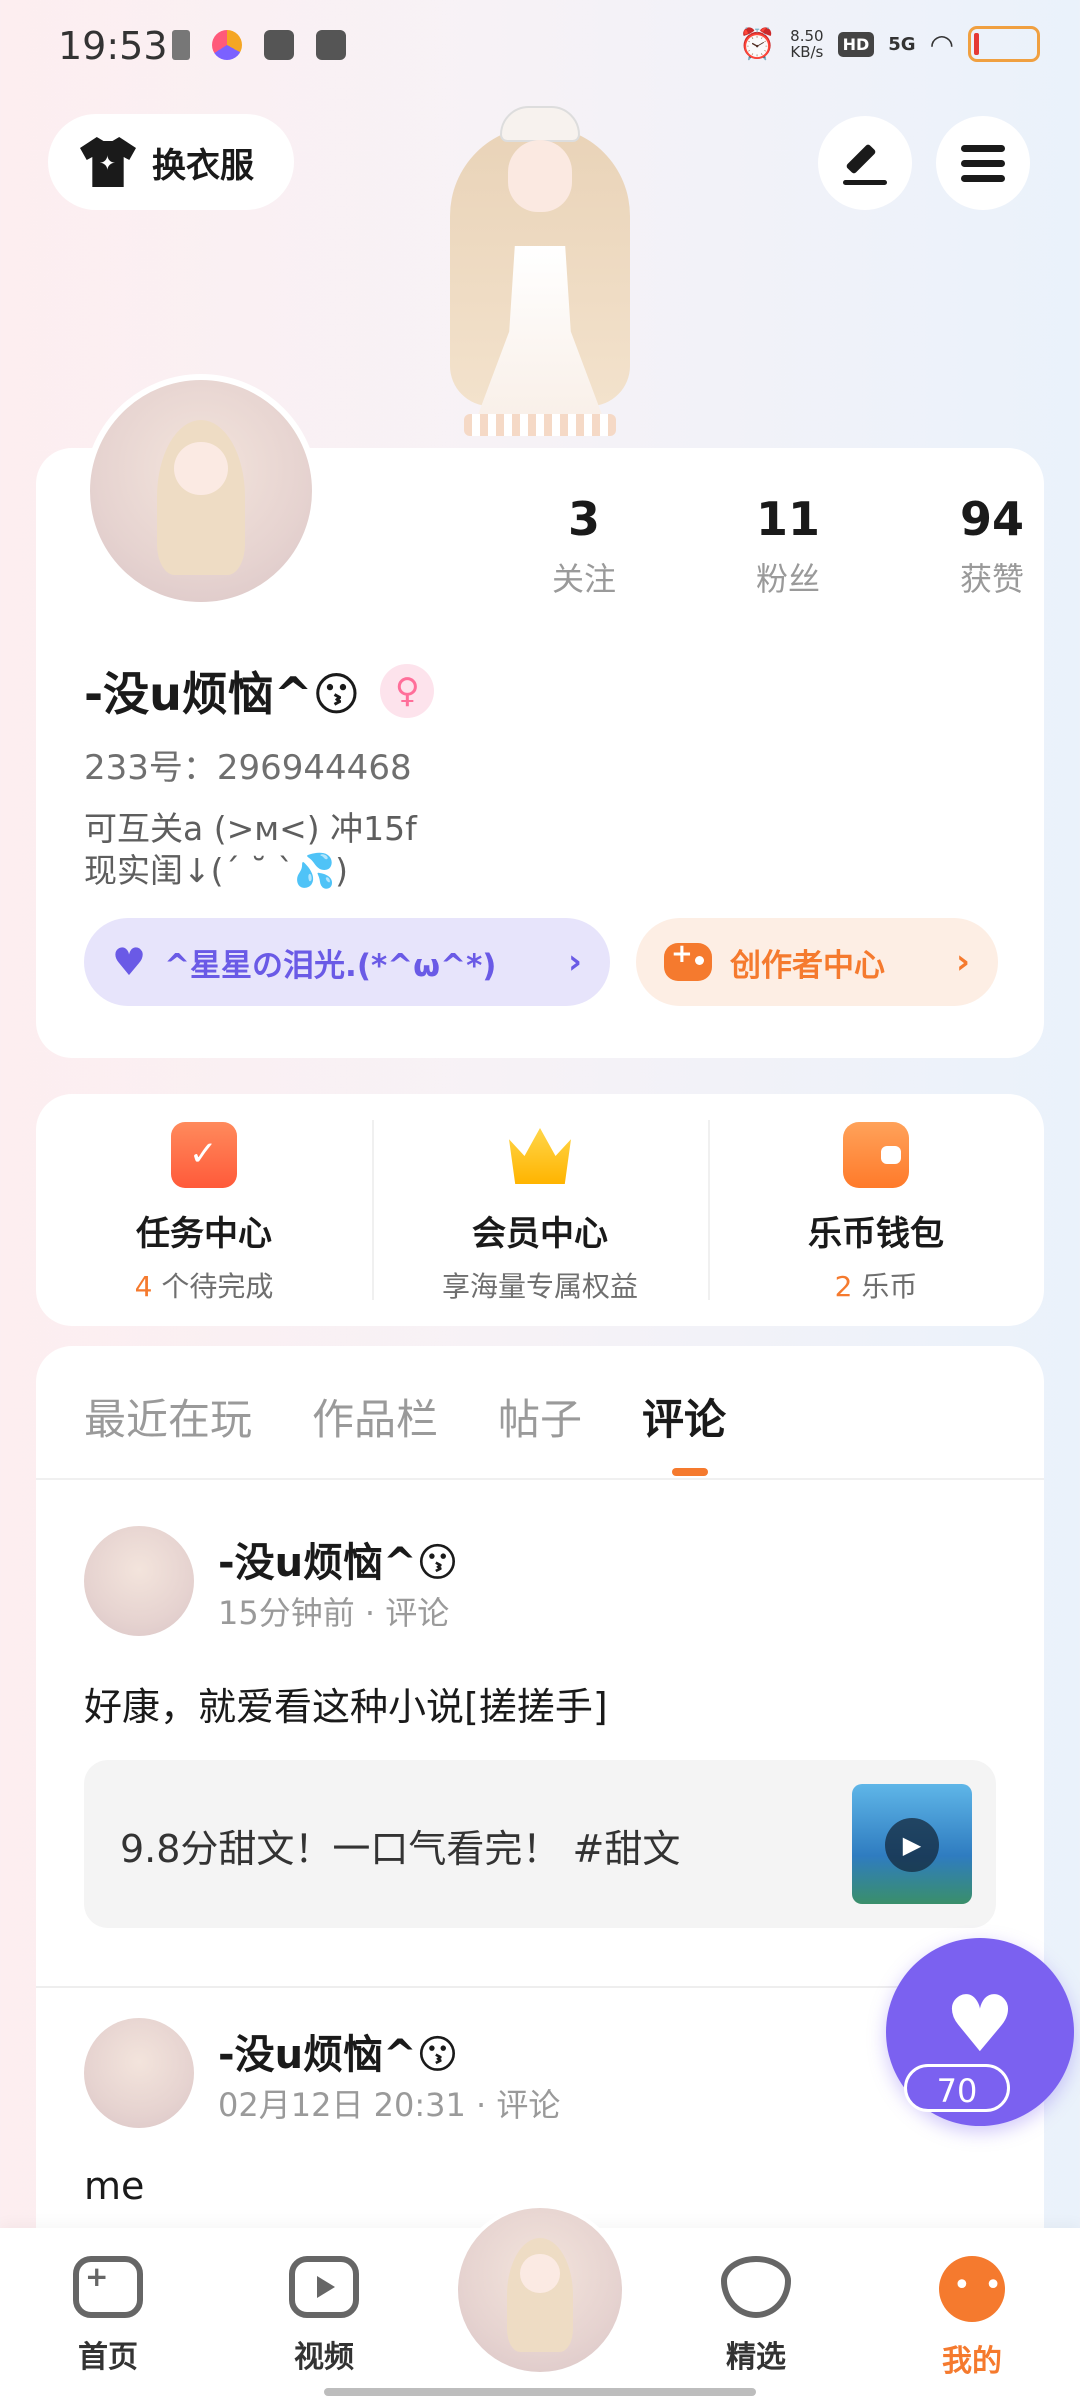 Image resolution: width=1080 pixels, height=2404 pixels. What do you see at coordinates (259, 45) in the screenshot?
I see `status-notification-icons` at bounding box center [259, 45].